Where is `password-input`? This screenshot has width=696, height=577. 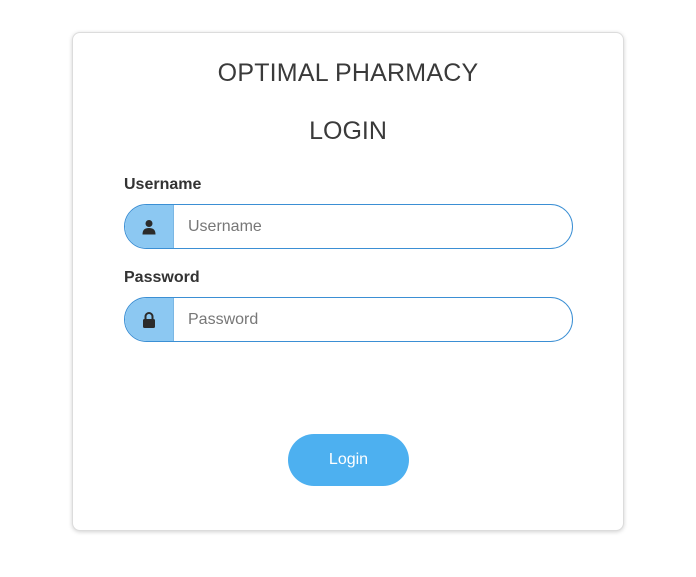
password-input is located at coordinates (373, 319).